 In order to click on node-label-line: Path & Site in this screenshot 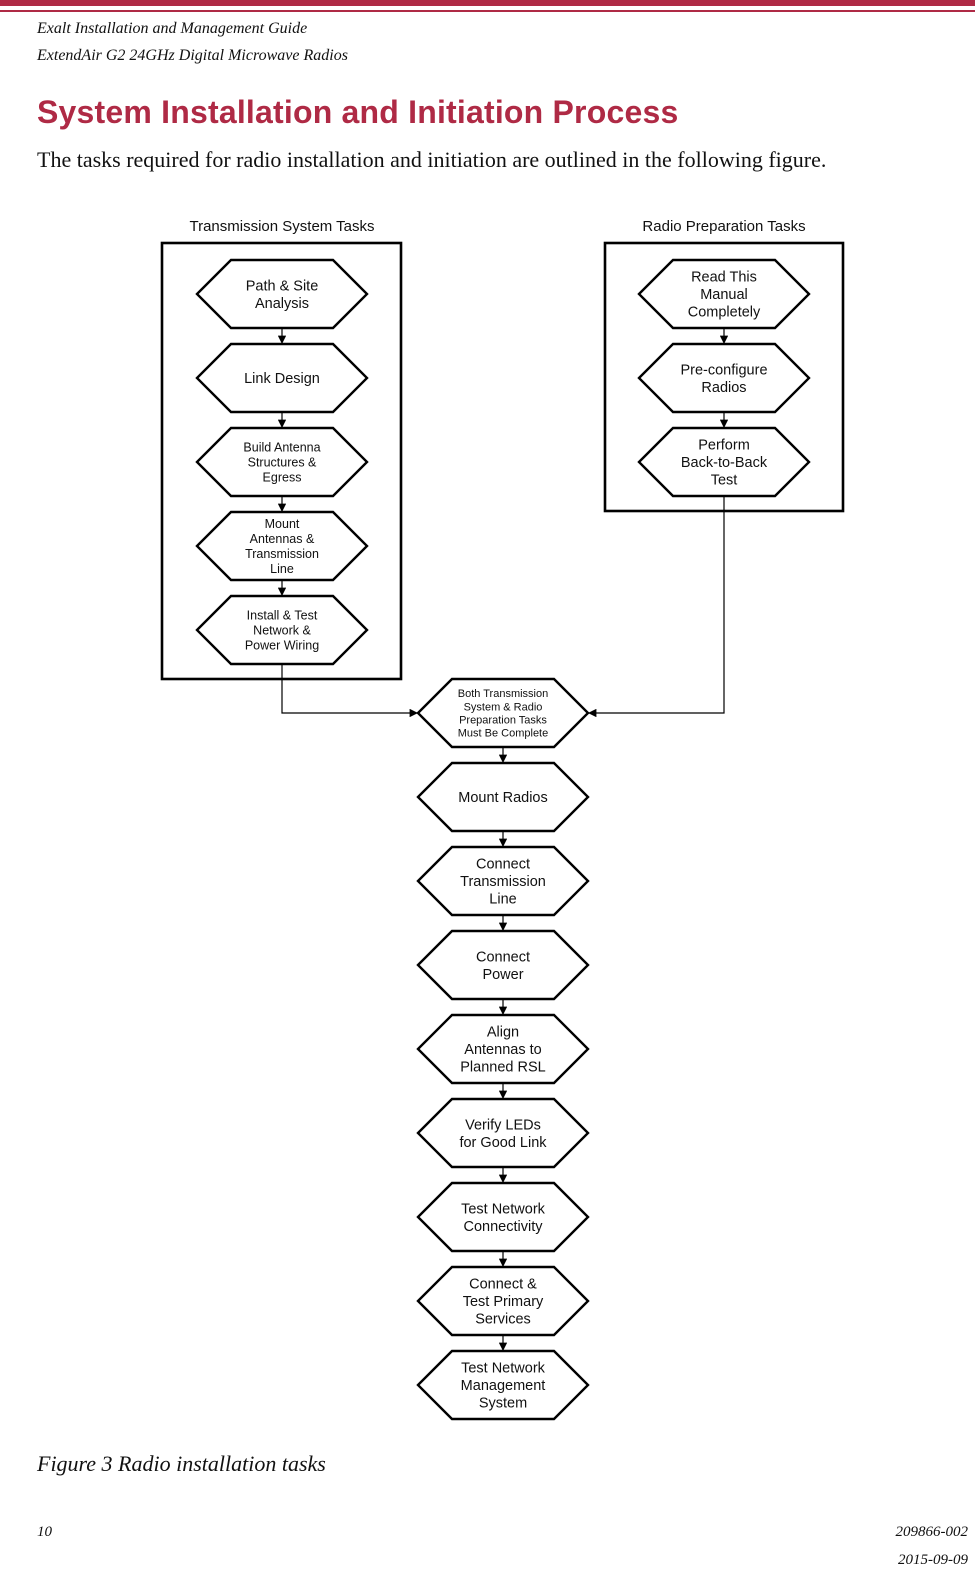, I will do `click(282, 286)`.